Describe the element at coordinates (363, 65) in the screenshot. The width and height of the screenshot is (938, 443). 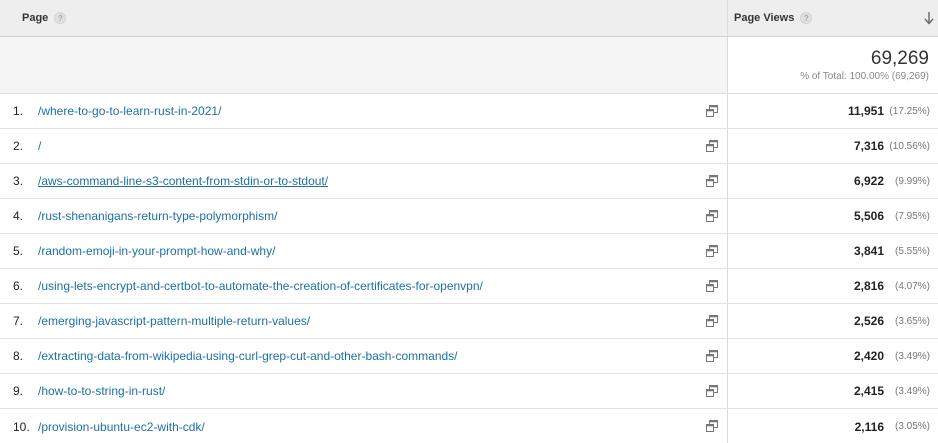
I see `totals-page-cell` at that location.